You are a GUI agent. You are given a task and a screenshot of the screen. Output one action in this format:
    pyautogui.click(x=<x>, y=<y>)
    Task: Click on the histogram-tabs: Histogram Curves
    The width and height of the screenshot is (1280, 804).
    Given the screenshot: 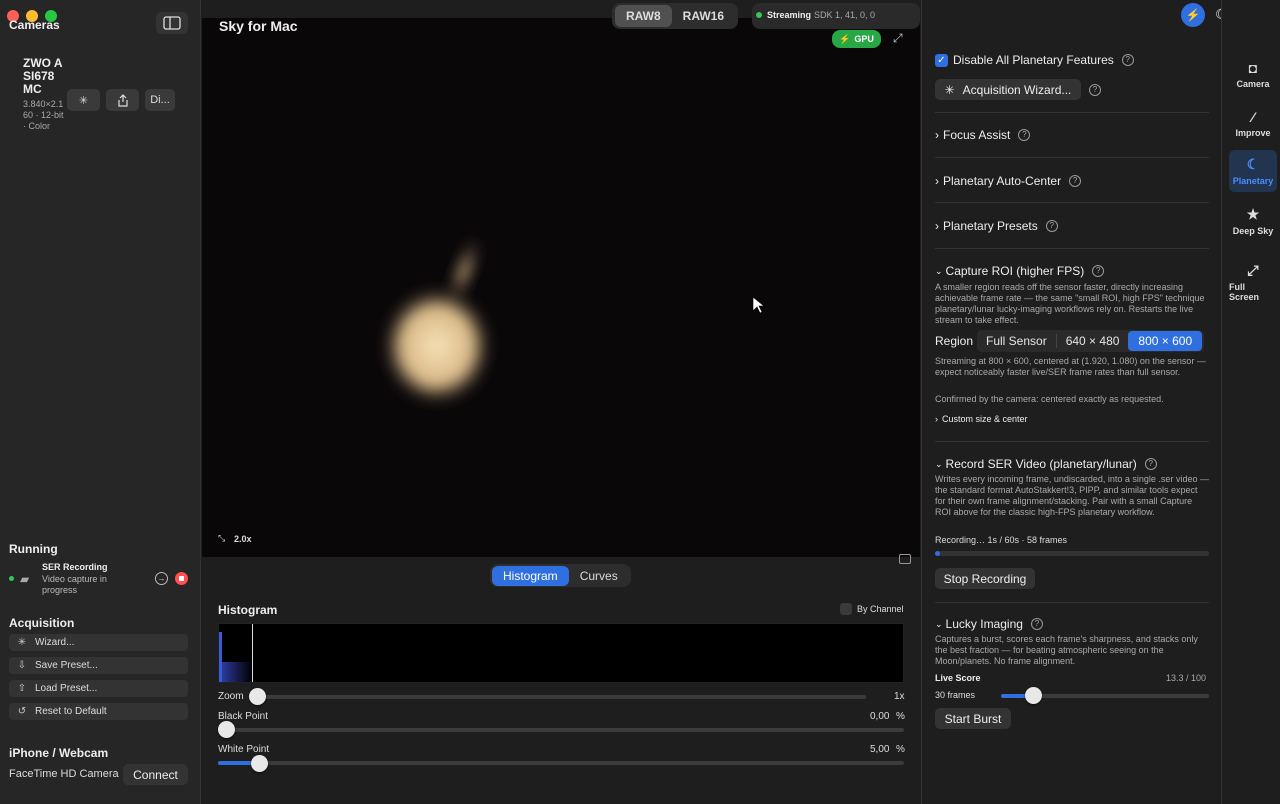 What is the action you would take?
    pyautogui.click(x=560, y=575)
    